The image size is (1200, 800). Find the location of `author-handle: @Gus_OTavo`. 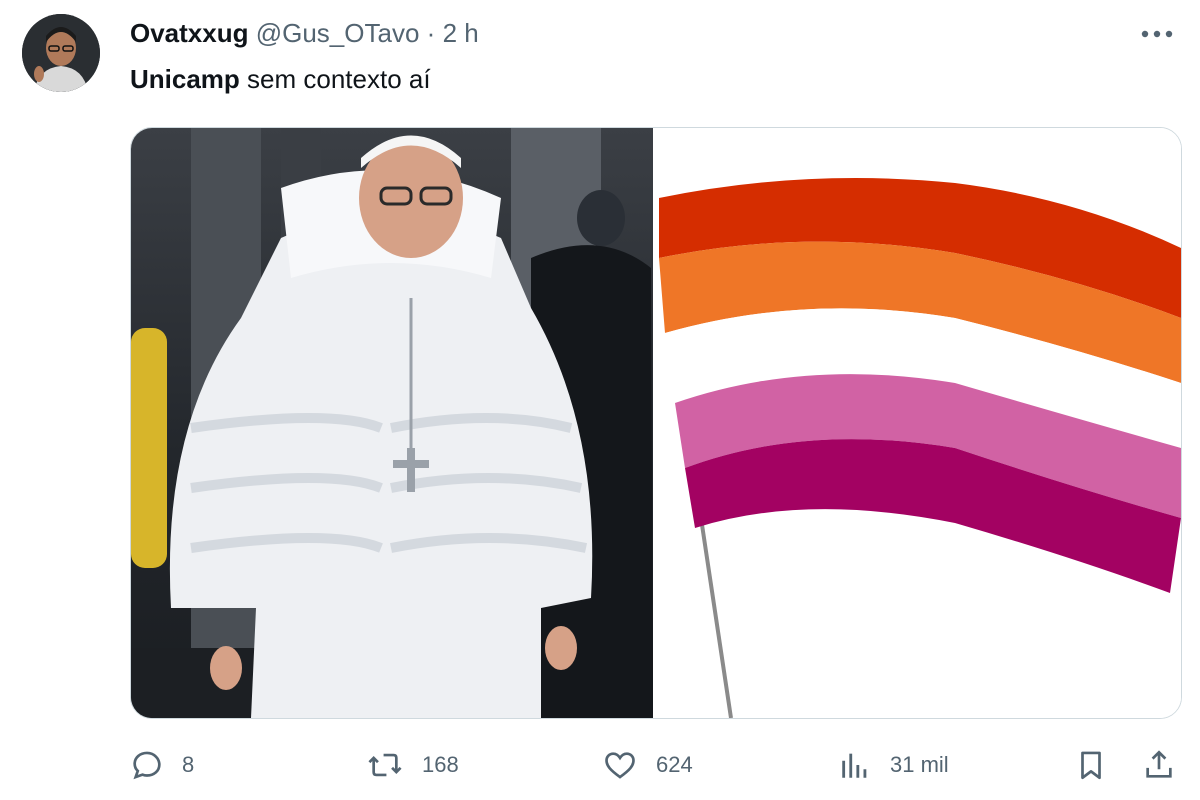

author-handle: @Gus_OTavo is located at coordinates (338, 33).